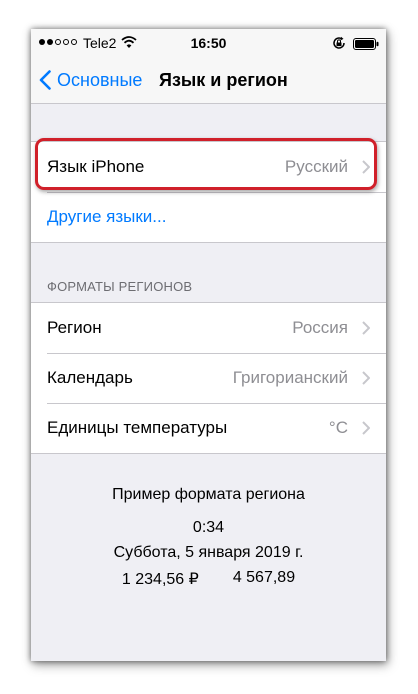 The image size is (418, 694). What do you see at coordinates (208, 527) in the screenshot?
I see `example-time: 0:34` at bounding box center [208, 527].